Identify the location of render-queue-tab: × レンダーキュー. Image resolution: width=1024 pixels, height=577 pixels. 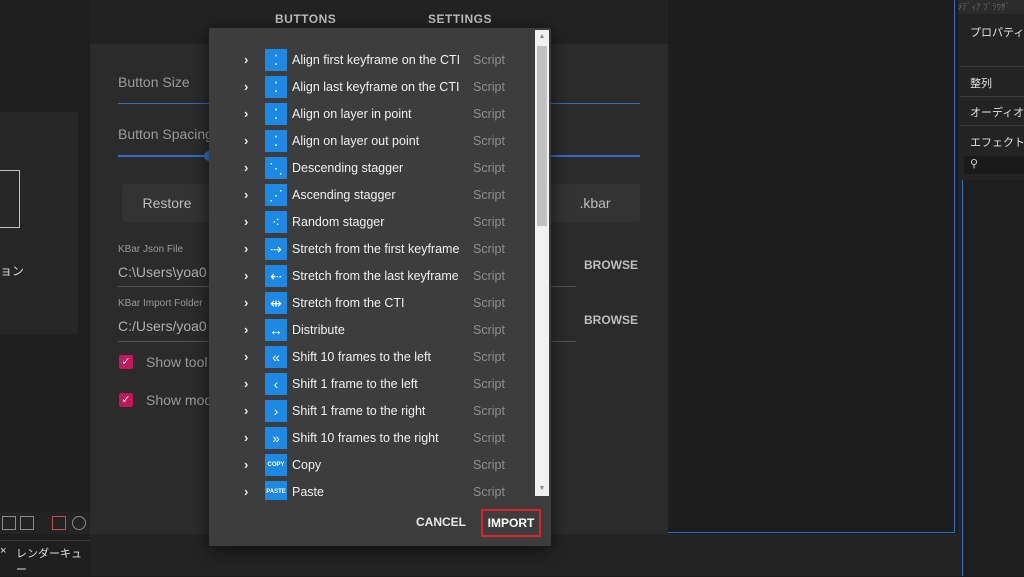
(45, 558).